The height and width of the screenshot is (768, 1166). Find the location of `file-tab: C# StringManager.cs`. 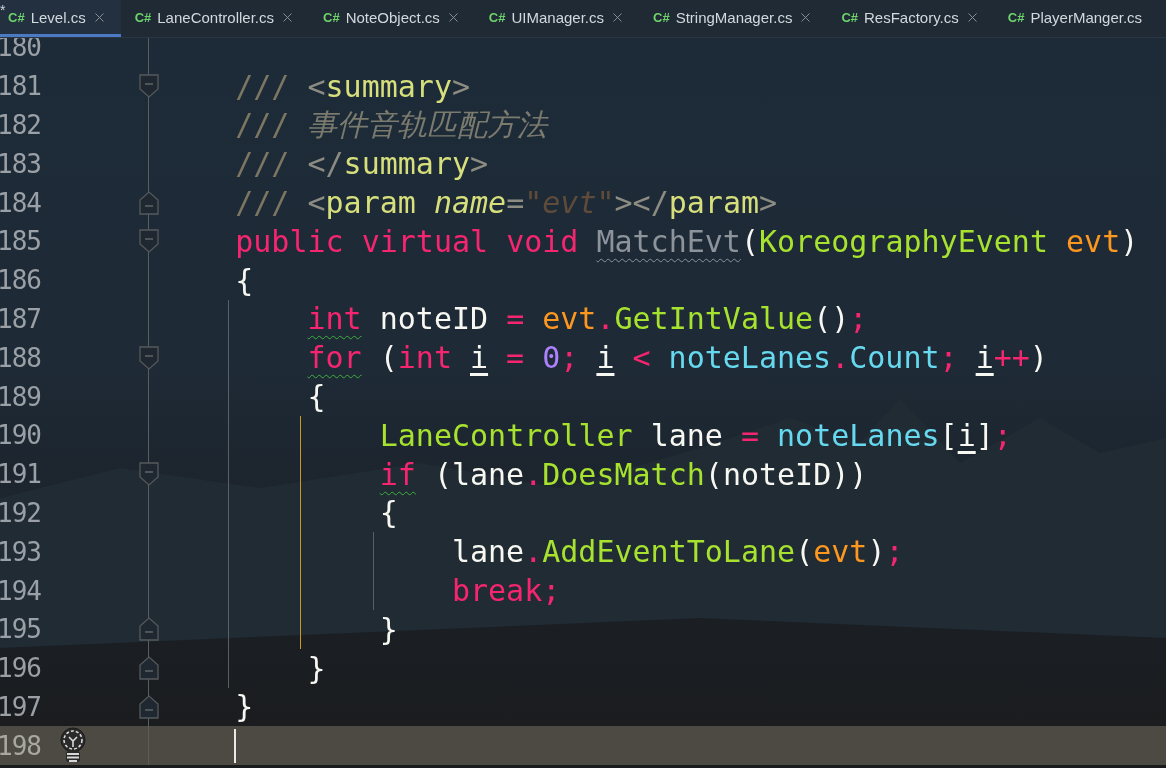

file-tab: C# StringManager.cs is located at coordinates (736, 18).